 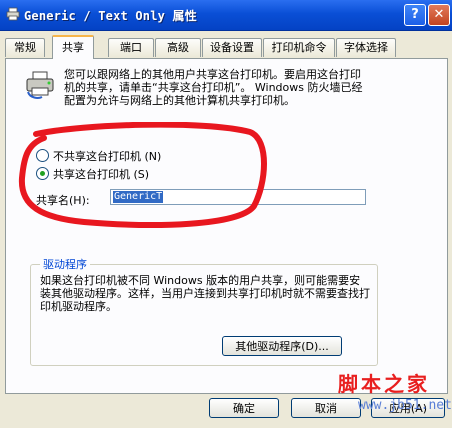 What do you see at coordinates (40, 85) in the screenshot?
I see `shared-printer-icon` at bounding box center [40, 85].